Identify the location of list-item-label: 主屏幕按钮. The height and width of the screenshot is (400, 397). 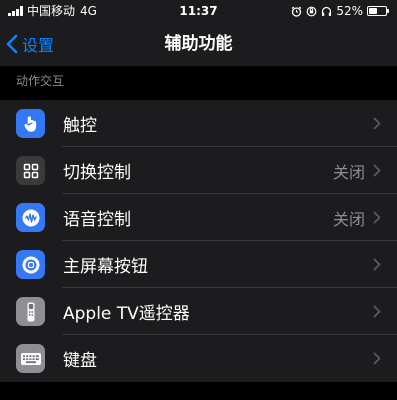
(105, 267).